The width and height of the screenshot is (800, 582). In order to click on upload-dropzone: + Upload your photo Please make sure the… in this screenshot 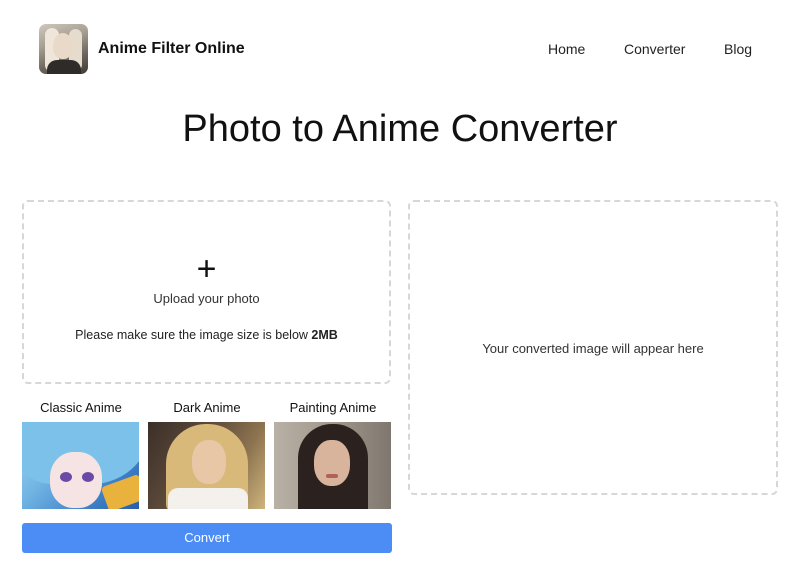, I will do `click(206, 292)`.